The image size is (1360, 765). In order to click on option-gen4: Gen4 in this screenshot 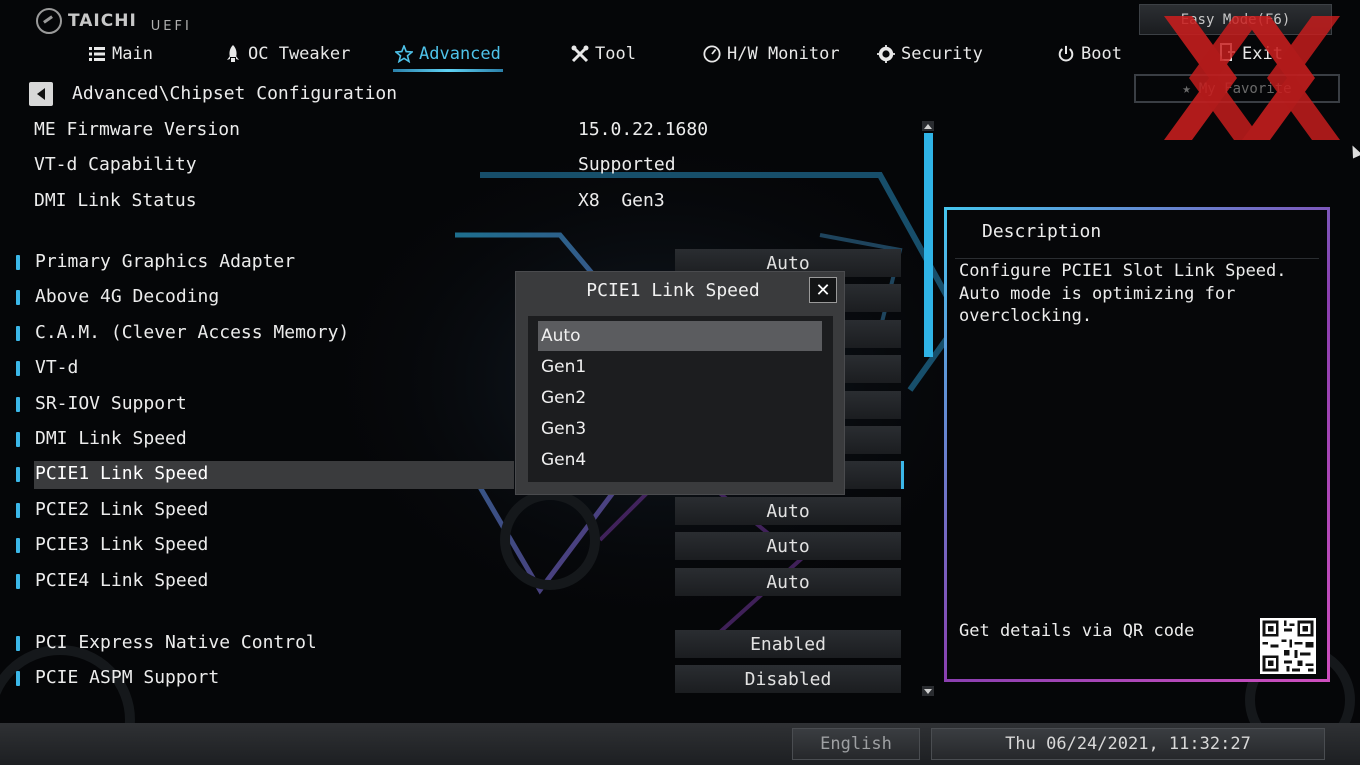, I will do `click(680, 460)`.